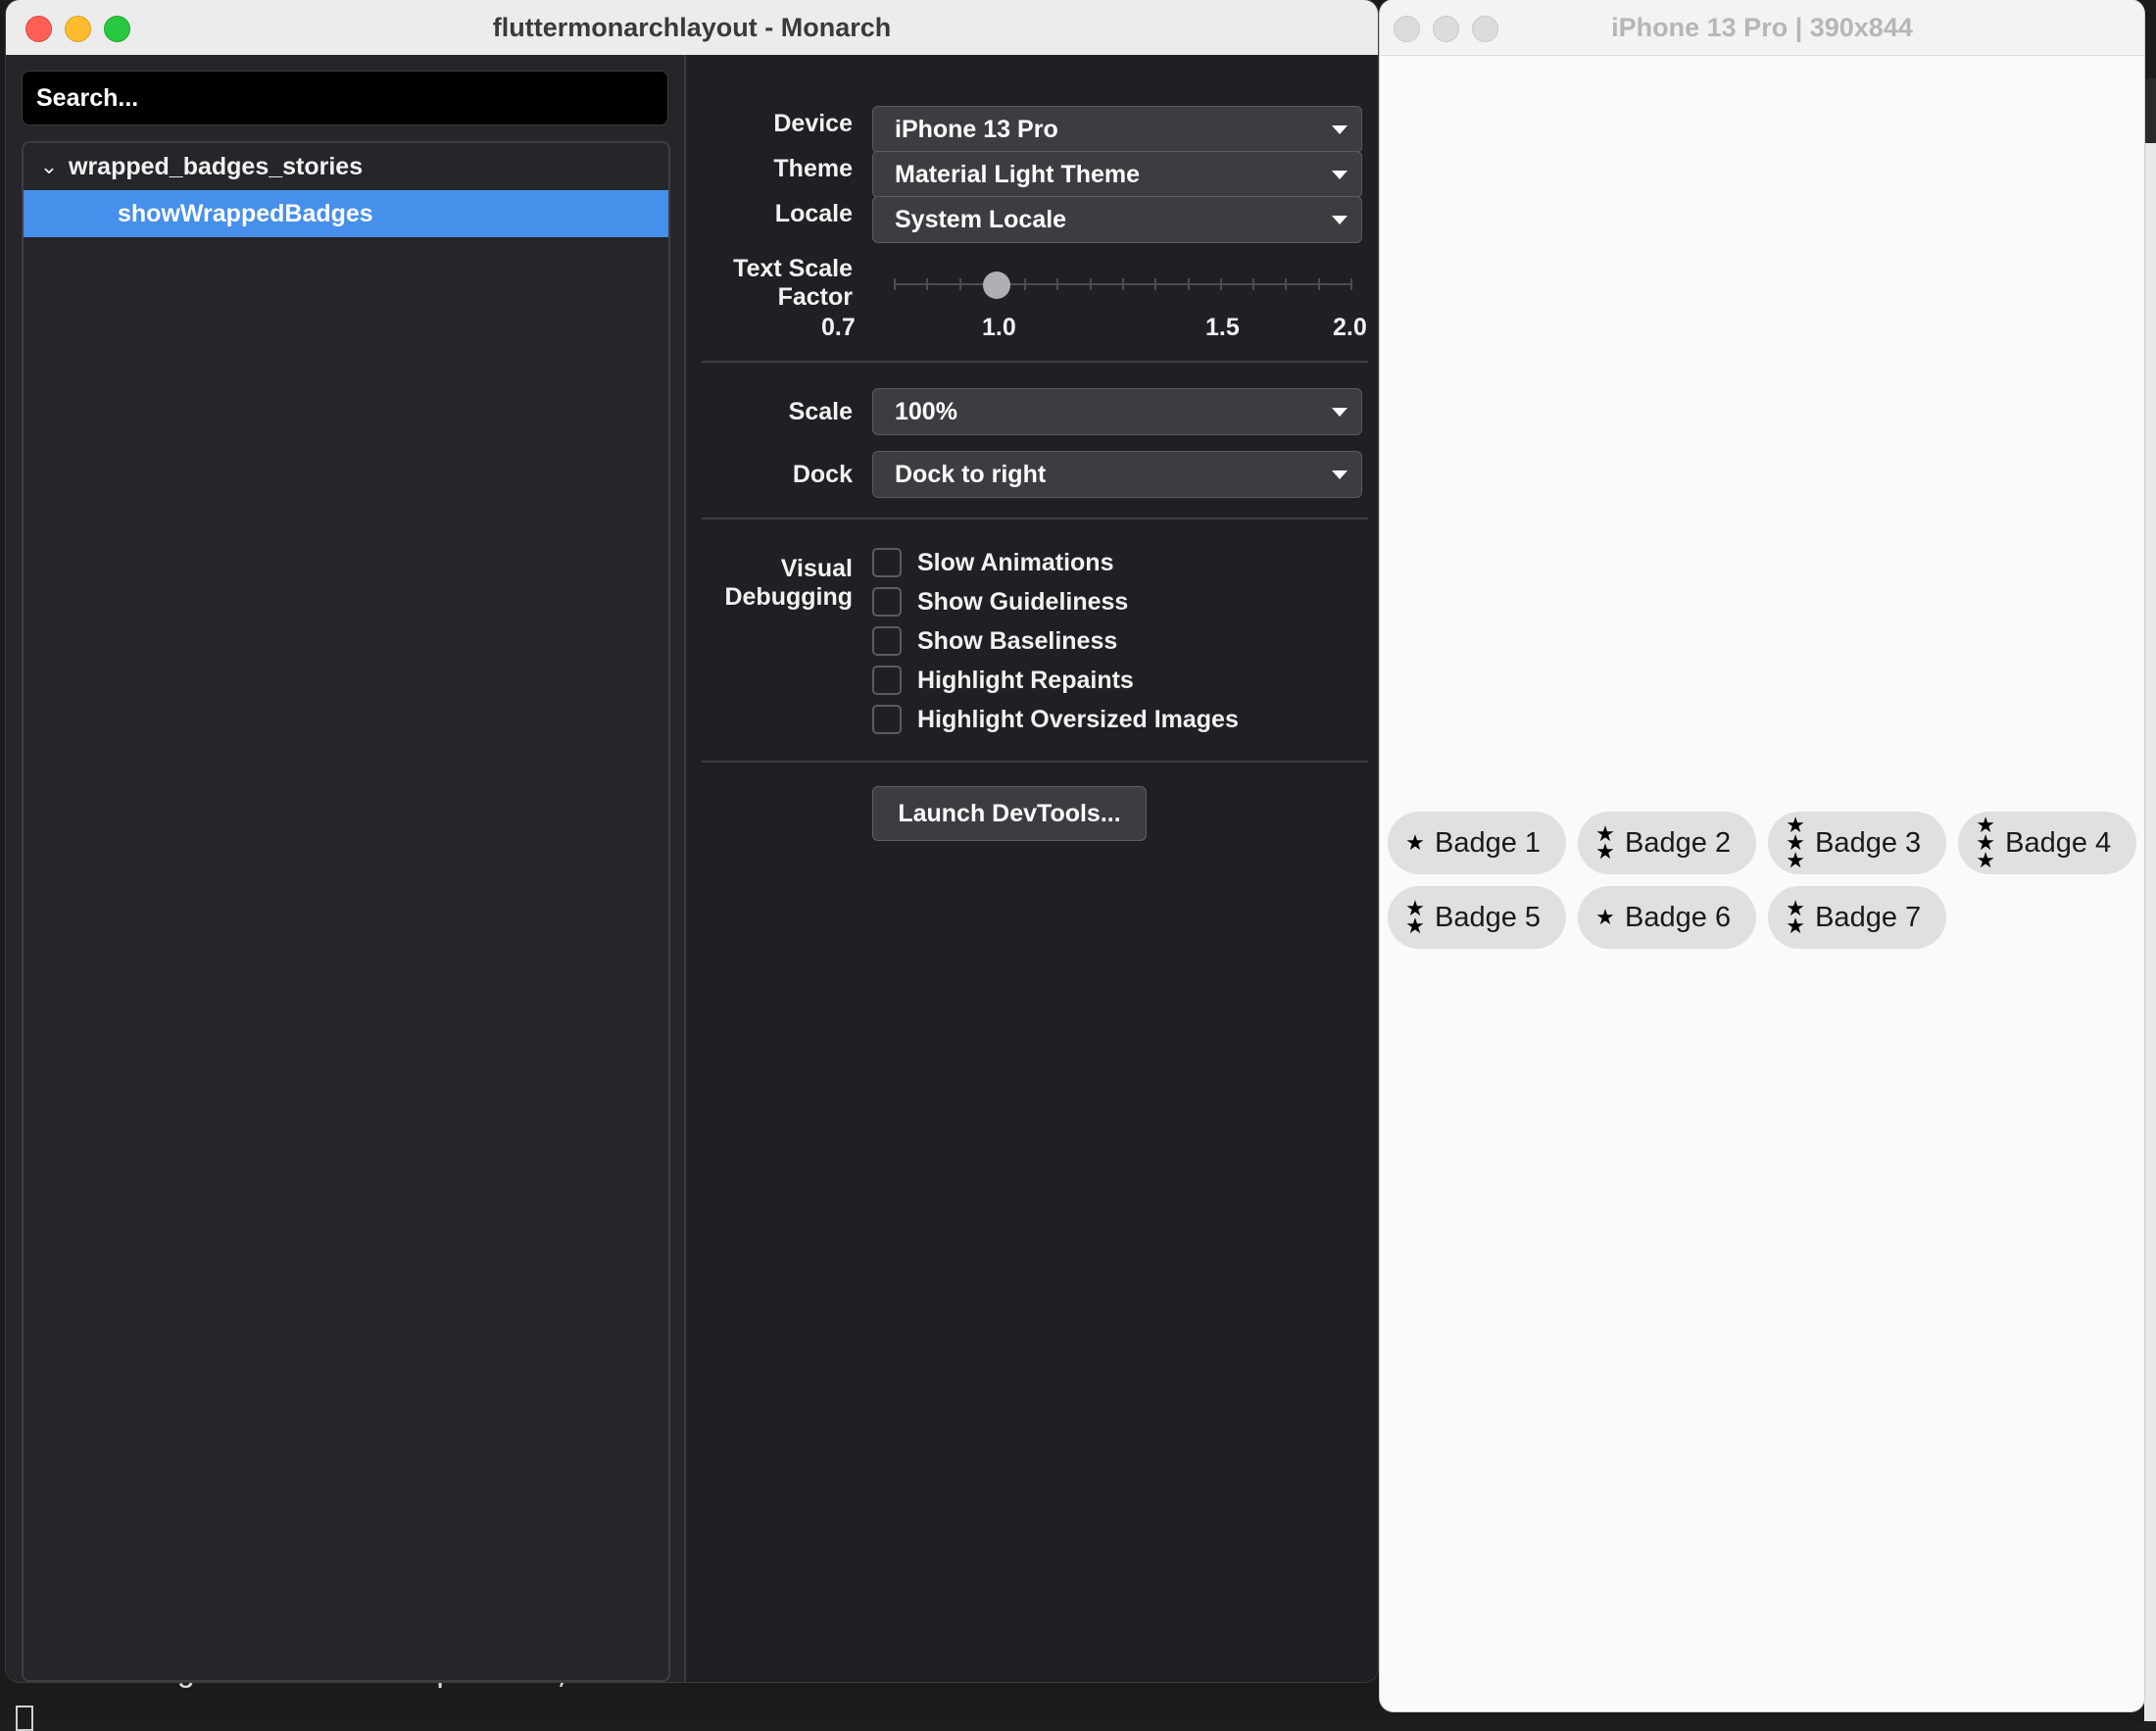 The image size is (2156, 1731). What do you see at coordinates (1117, 411) in the screenshot?
I see `scale-dropdown: 100%` at bounding box center [1117, 411].